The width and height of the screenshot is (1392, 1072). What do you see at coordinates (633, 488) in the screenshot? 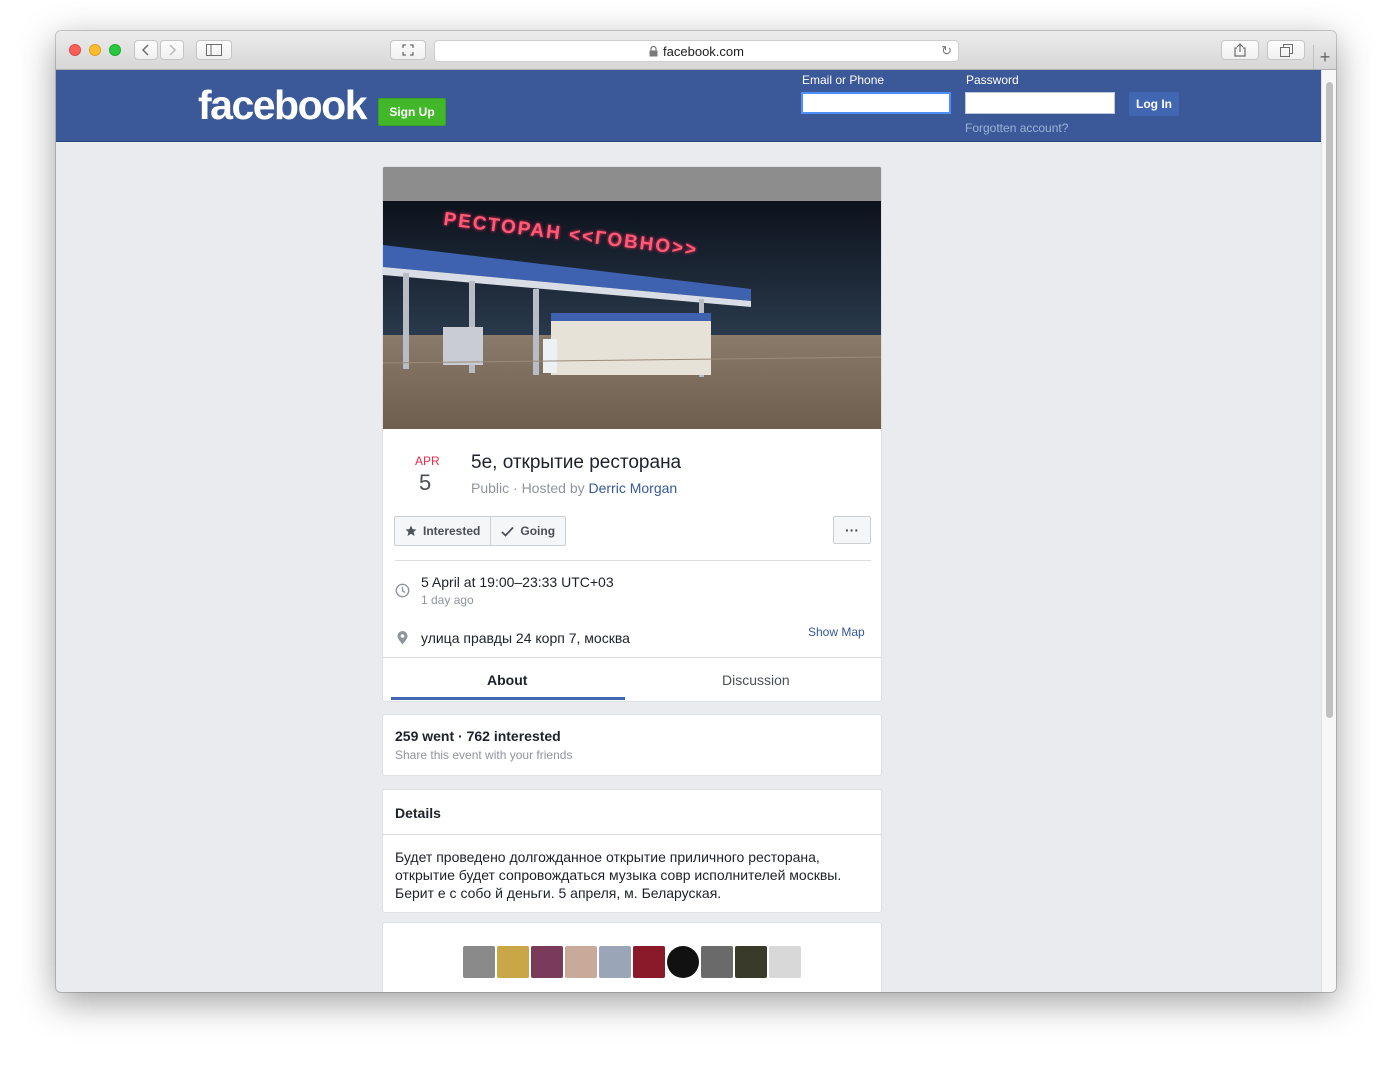
I see `host-link: Derric Morgan` at bounding box center [633, 488].